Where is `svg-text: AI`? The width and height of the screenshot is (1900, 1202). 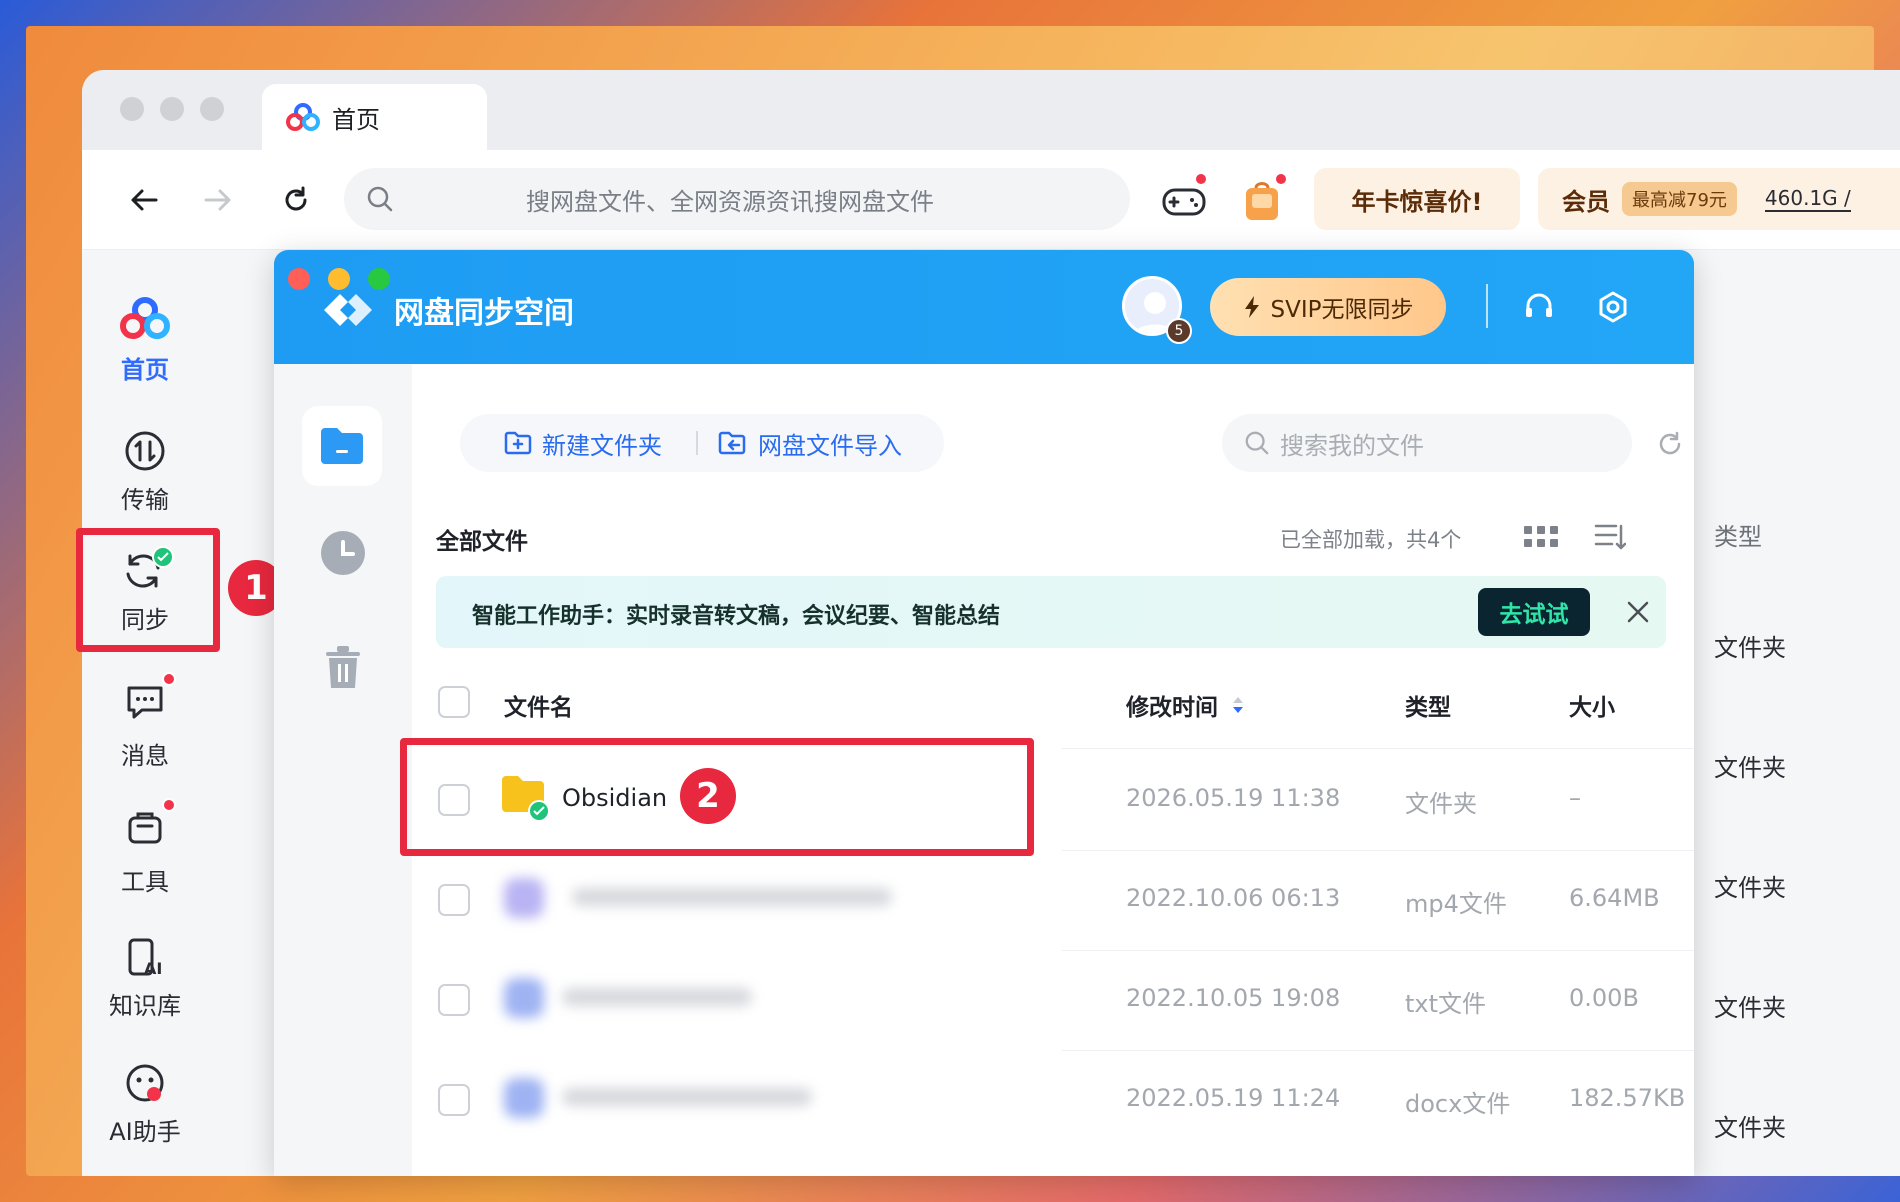 svg-text: AI is located at coordinates (153, 968).